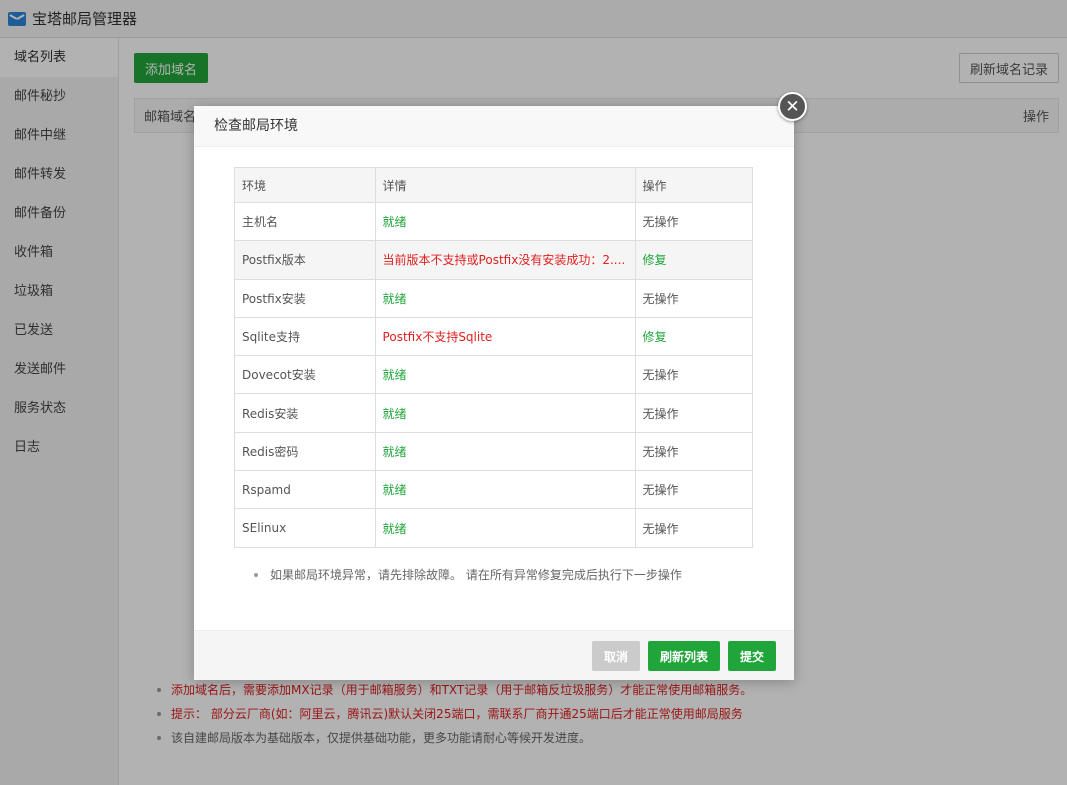  I want to click on table-row: Dovecot安装 就绪 无操作, so click(494, 375).